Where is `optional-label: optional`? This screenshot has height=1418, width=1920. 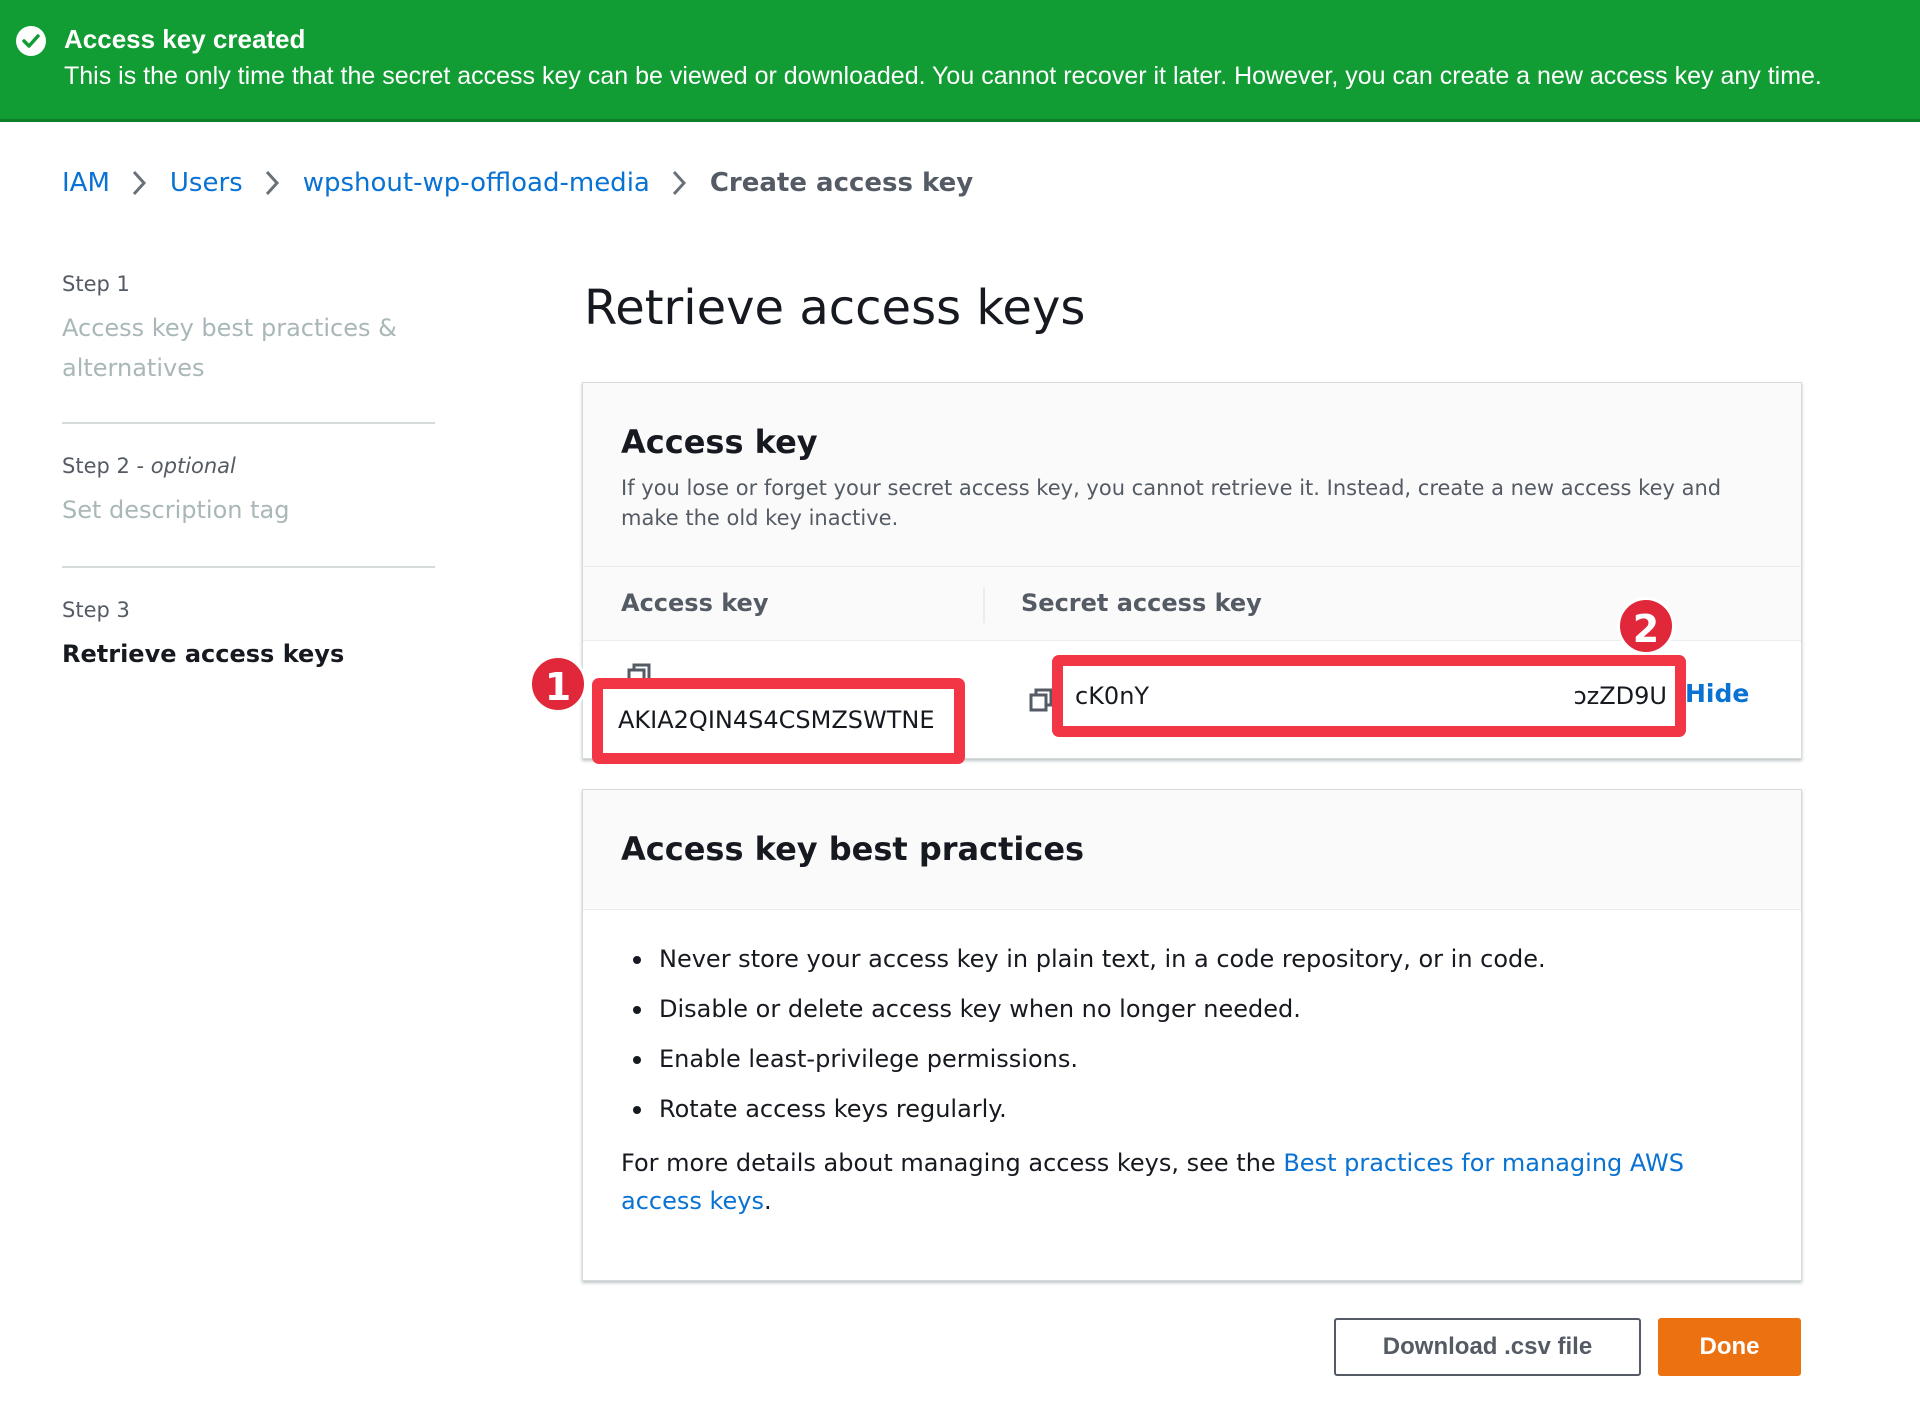 optional-label: optional is located at coordinates (193, 466).